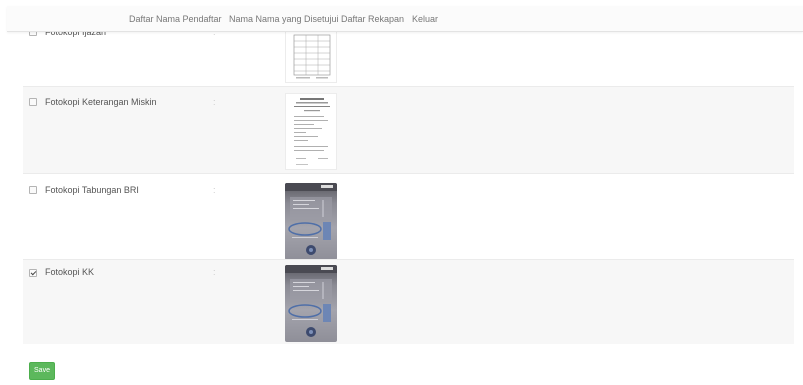 The image size is (803, 385). Describe the element at coordinates (92, 190) in the screenshot. I see `document-label: Fotokopi Tabungan BRI` at that location.